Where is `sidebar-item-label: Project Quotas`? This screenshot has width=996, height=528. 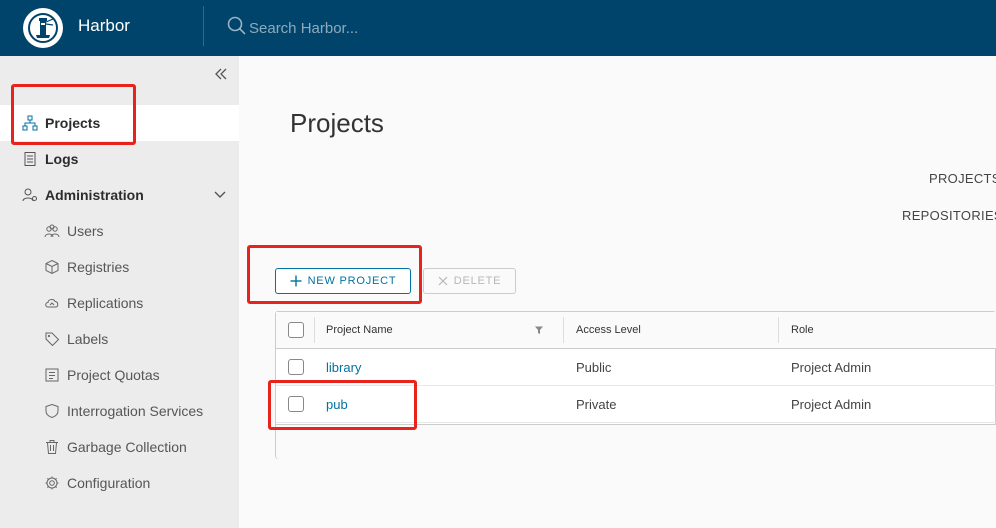
sidebar-item-label: Project Quotas is located at coordinates (113, 375).